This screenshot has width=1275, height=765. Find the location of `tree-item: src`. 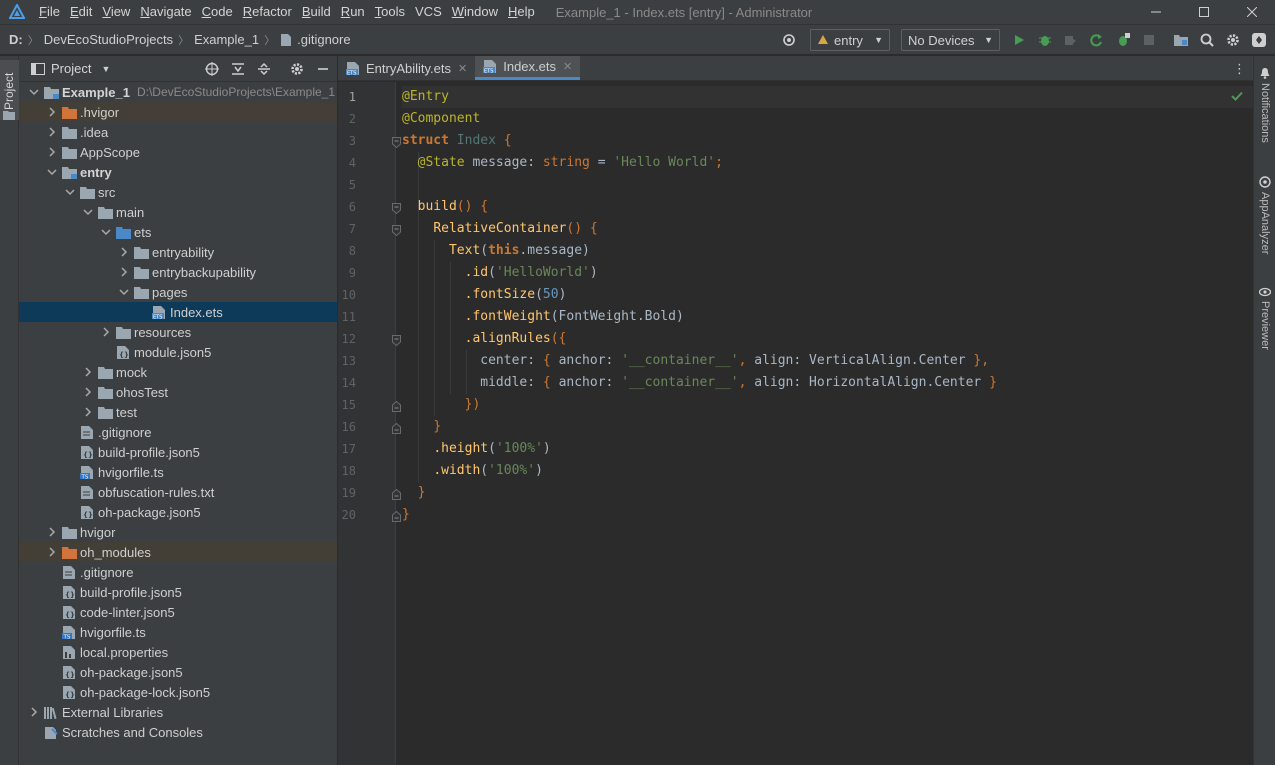

tree-item: src is located at coordinates (178, 192).